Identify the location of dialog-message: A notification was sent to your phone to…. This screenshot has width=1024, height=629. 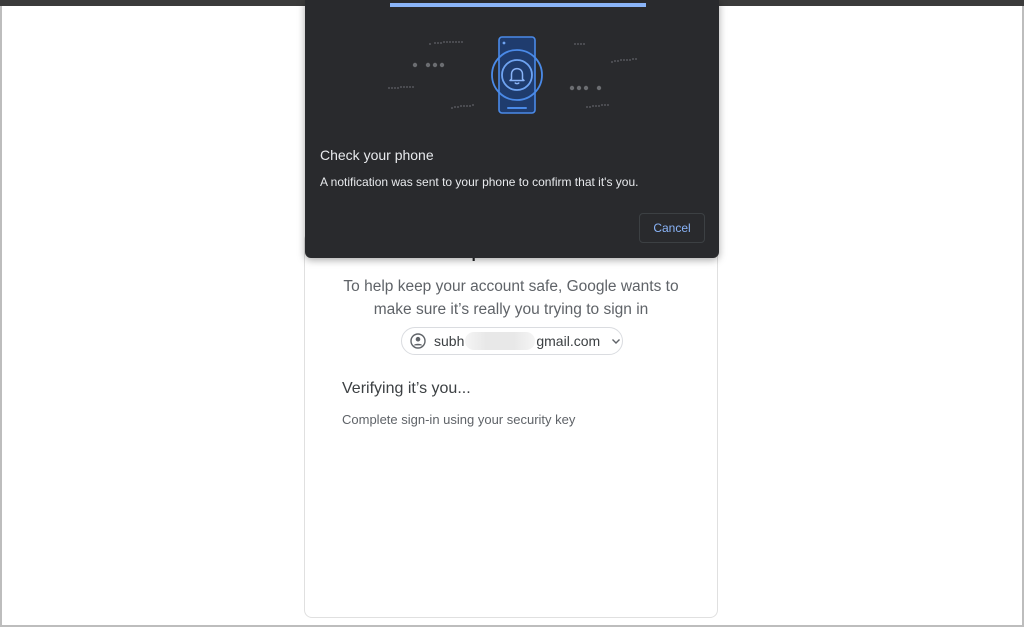
(479, 182).